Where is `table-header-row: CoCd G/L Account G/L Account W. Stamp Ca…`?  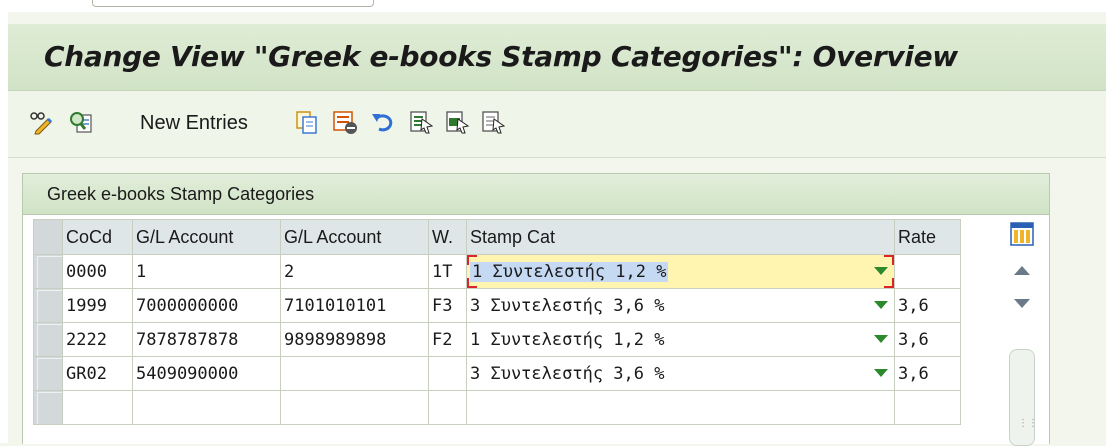
table-header-row: CoCd G/L Account G/L Account W. Stamp Ca… is located at coordinates (497, 237).